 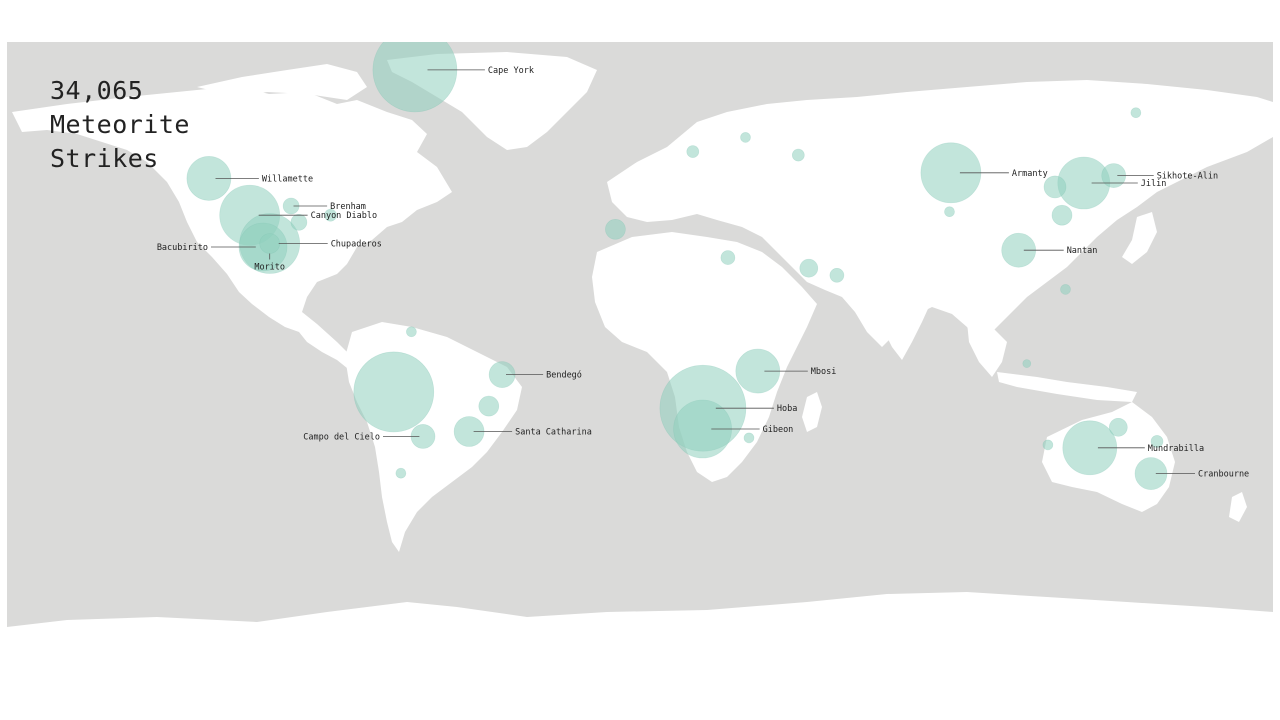 I want to click on landmass-india, so click(x=904, y=326).